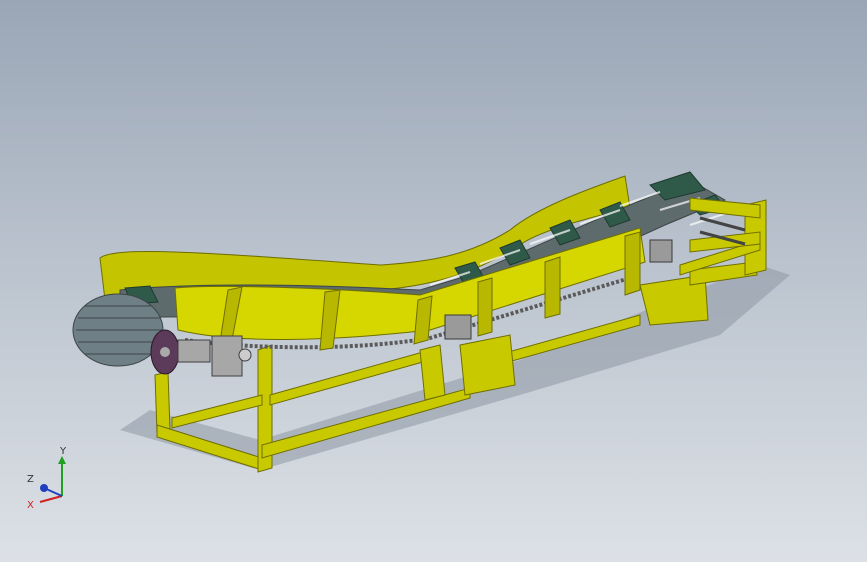 Image resolution: width=867 pixels, height=562 pixels. What do you see at coordinates (30, 505) in the screenshot?
I see `x-axis-label: X` at bounding box center [30, 505].